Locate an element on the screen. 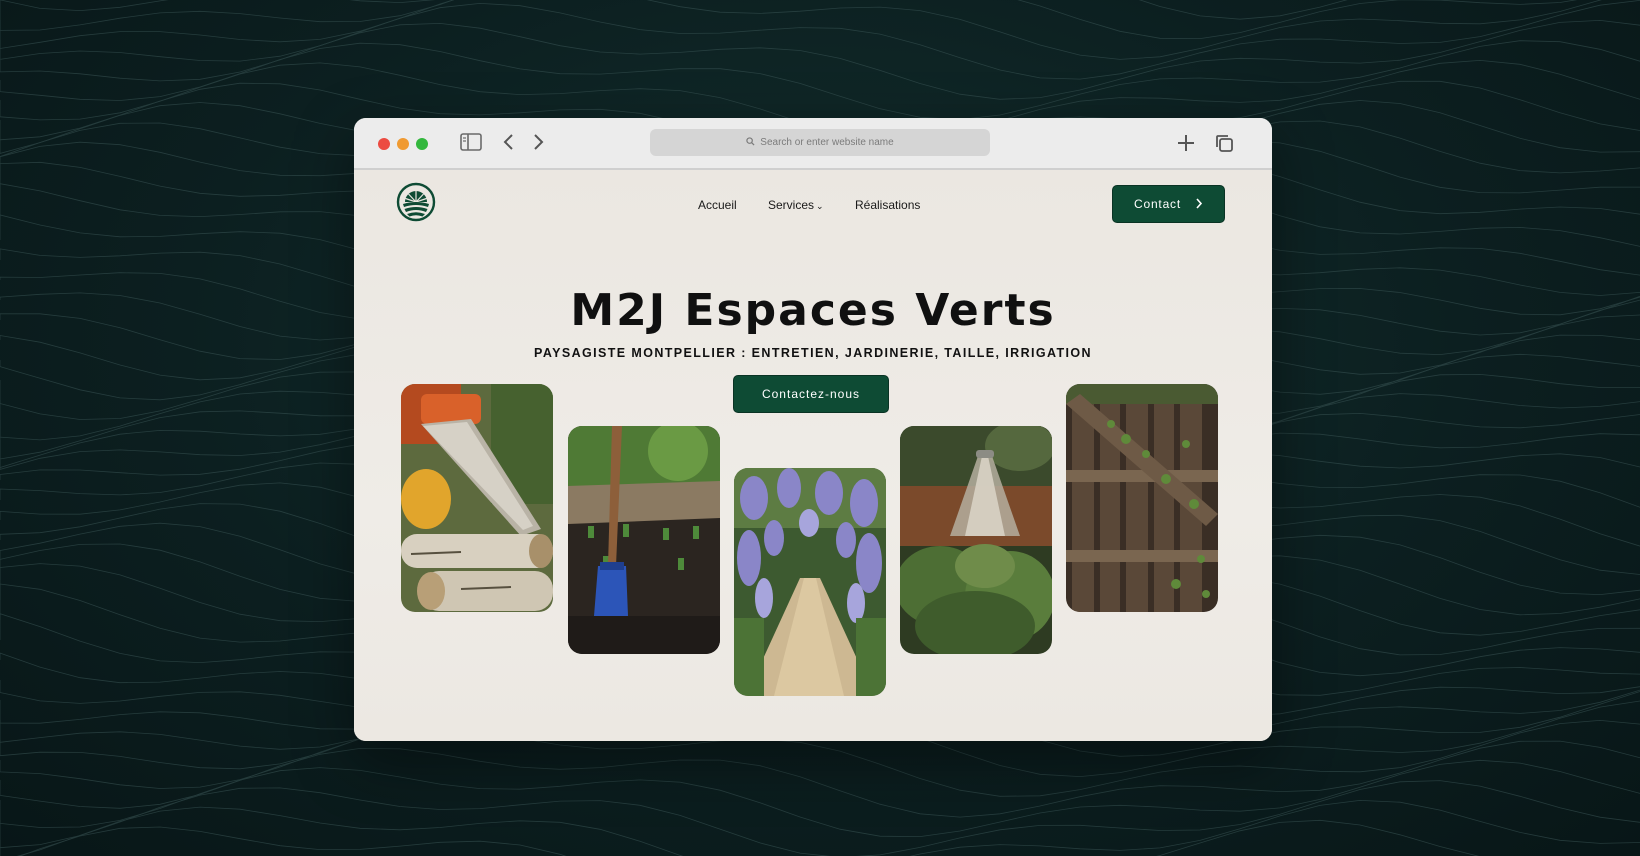  new-tab-icon is located at coordinates (1186, 145).